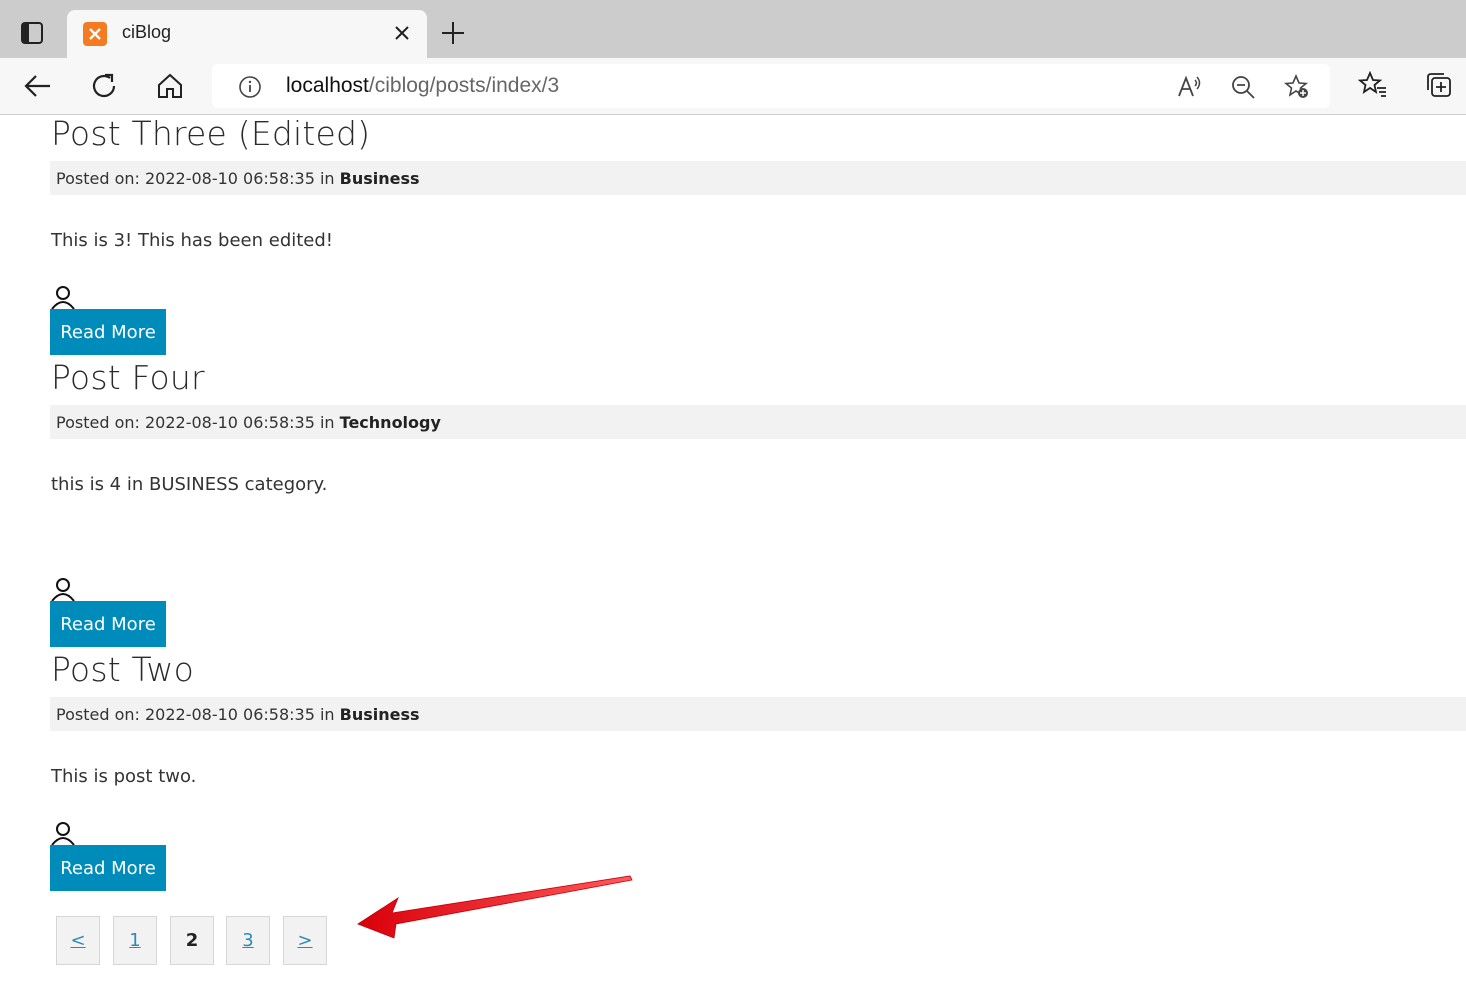  What do you see at coordinates (135, 940) in the screenshot?
I see `pagination-page-1: 1` at bounding box center [135, 940].